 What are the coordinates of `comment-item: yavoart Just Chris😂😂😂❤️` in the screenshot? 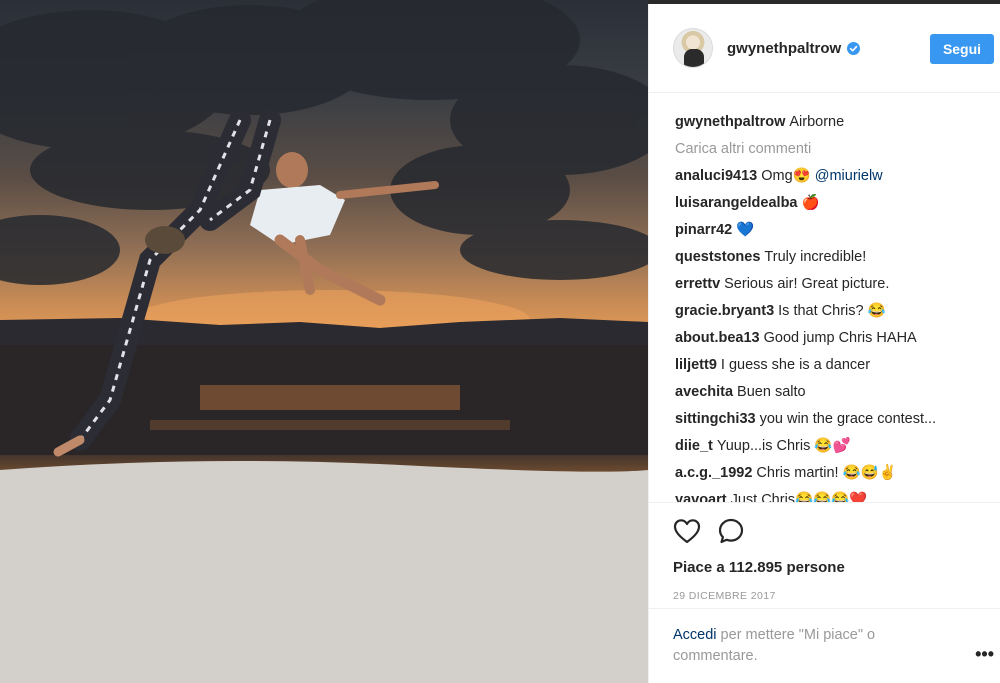 It's located at (826, 494).